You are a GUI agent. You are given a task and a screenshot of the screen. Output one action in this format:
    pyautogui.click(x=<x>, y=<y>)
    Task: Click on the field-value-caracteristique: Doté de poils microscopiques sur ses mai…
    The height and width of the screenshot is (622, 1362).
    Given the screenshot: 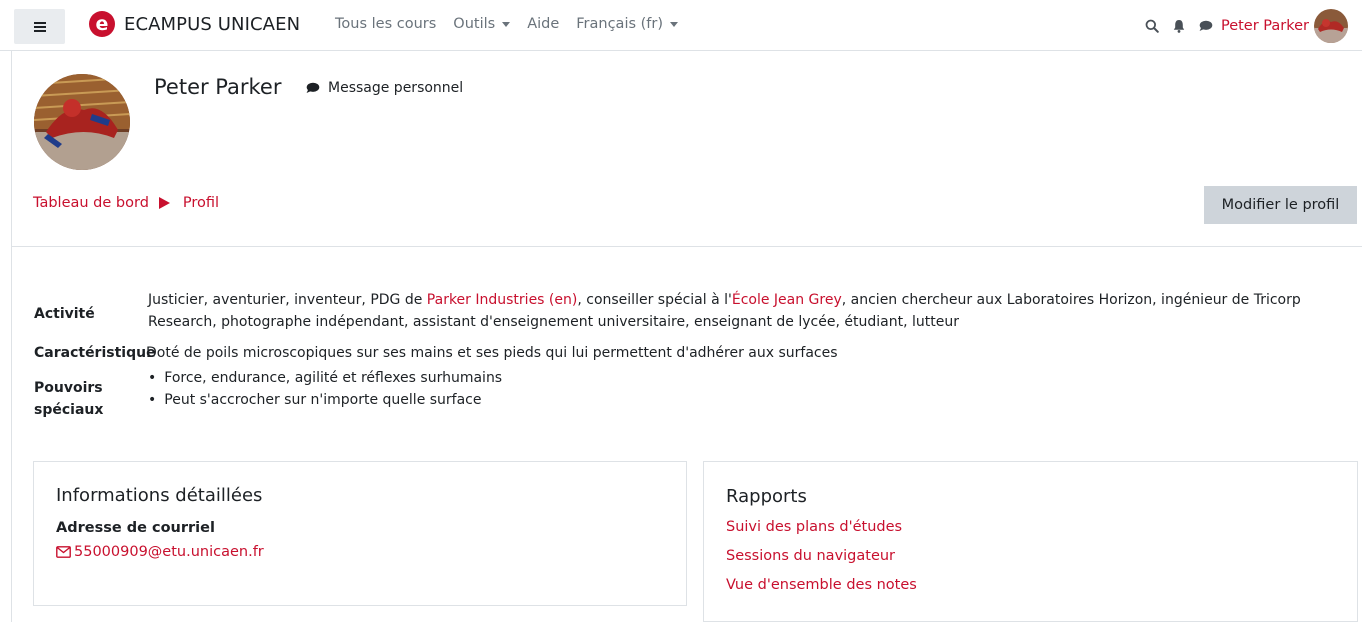 What is the action you would take?
    pyautogui.click(x=492, y=353)
    